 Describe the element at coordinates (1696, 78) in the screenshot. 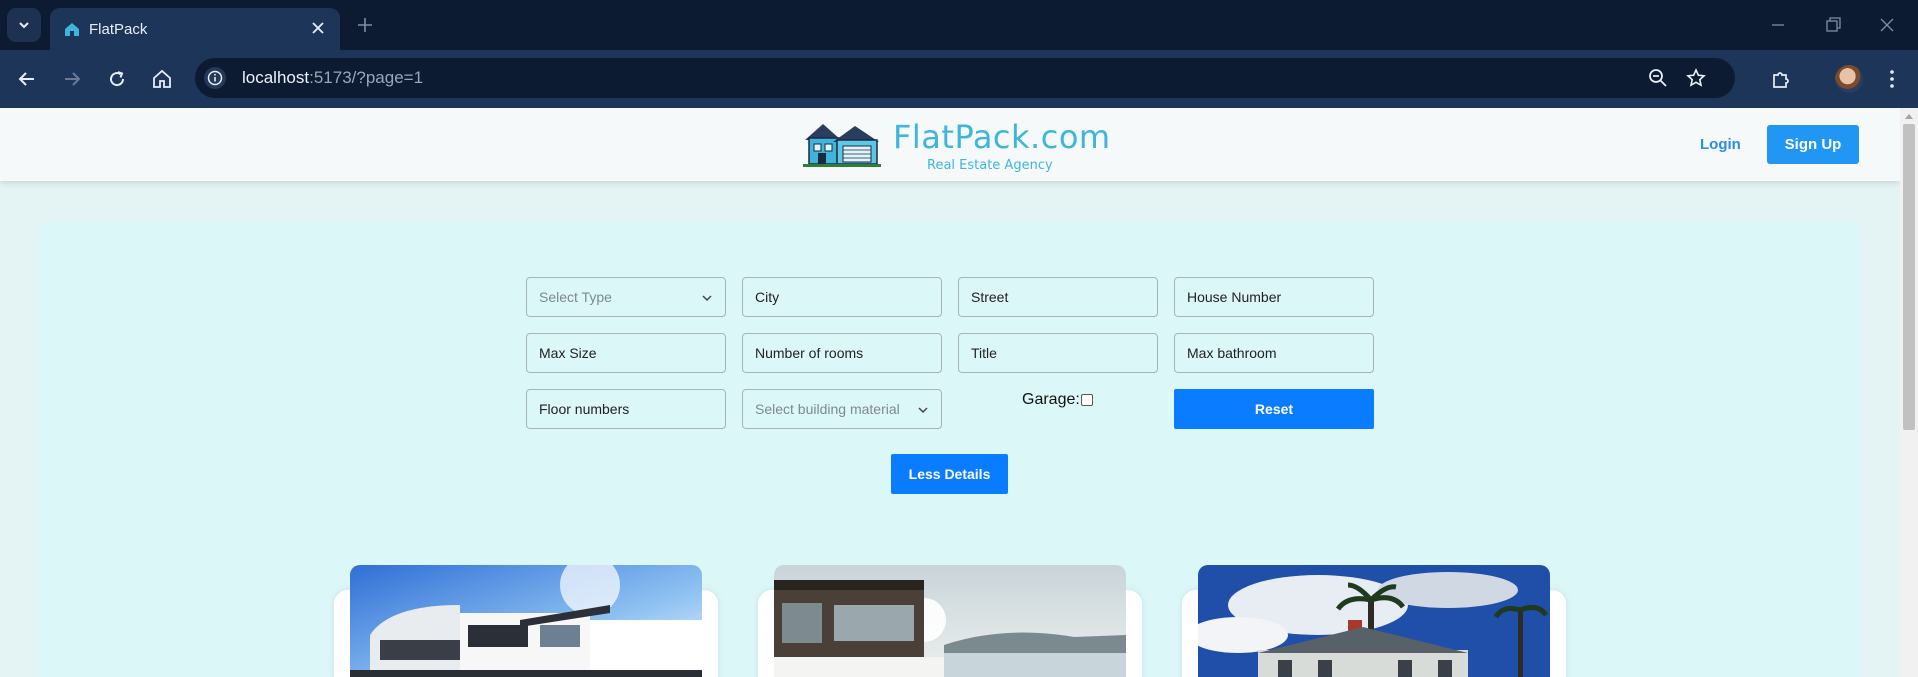

I see `bookmark-star-icon` at that location.